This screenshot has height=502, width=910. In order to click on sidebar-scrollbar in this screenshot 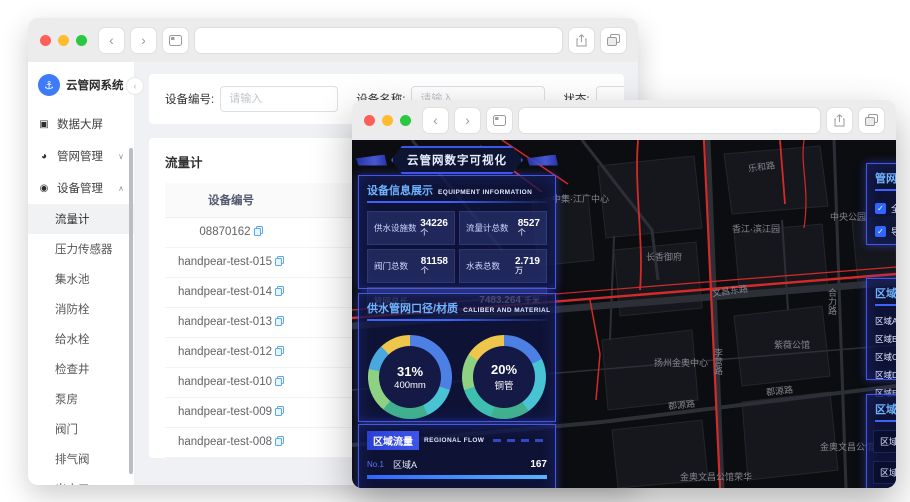, I will do `click(131, 311)`.